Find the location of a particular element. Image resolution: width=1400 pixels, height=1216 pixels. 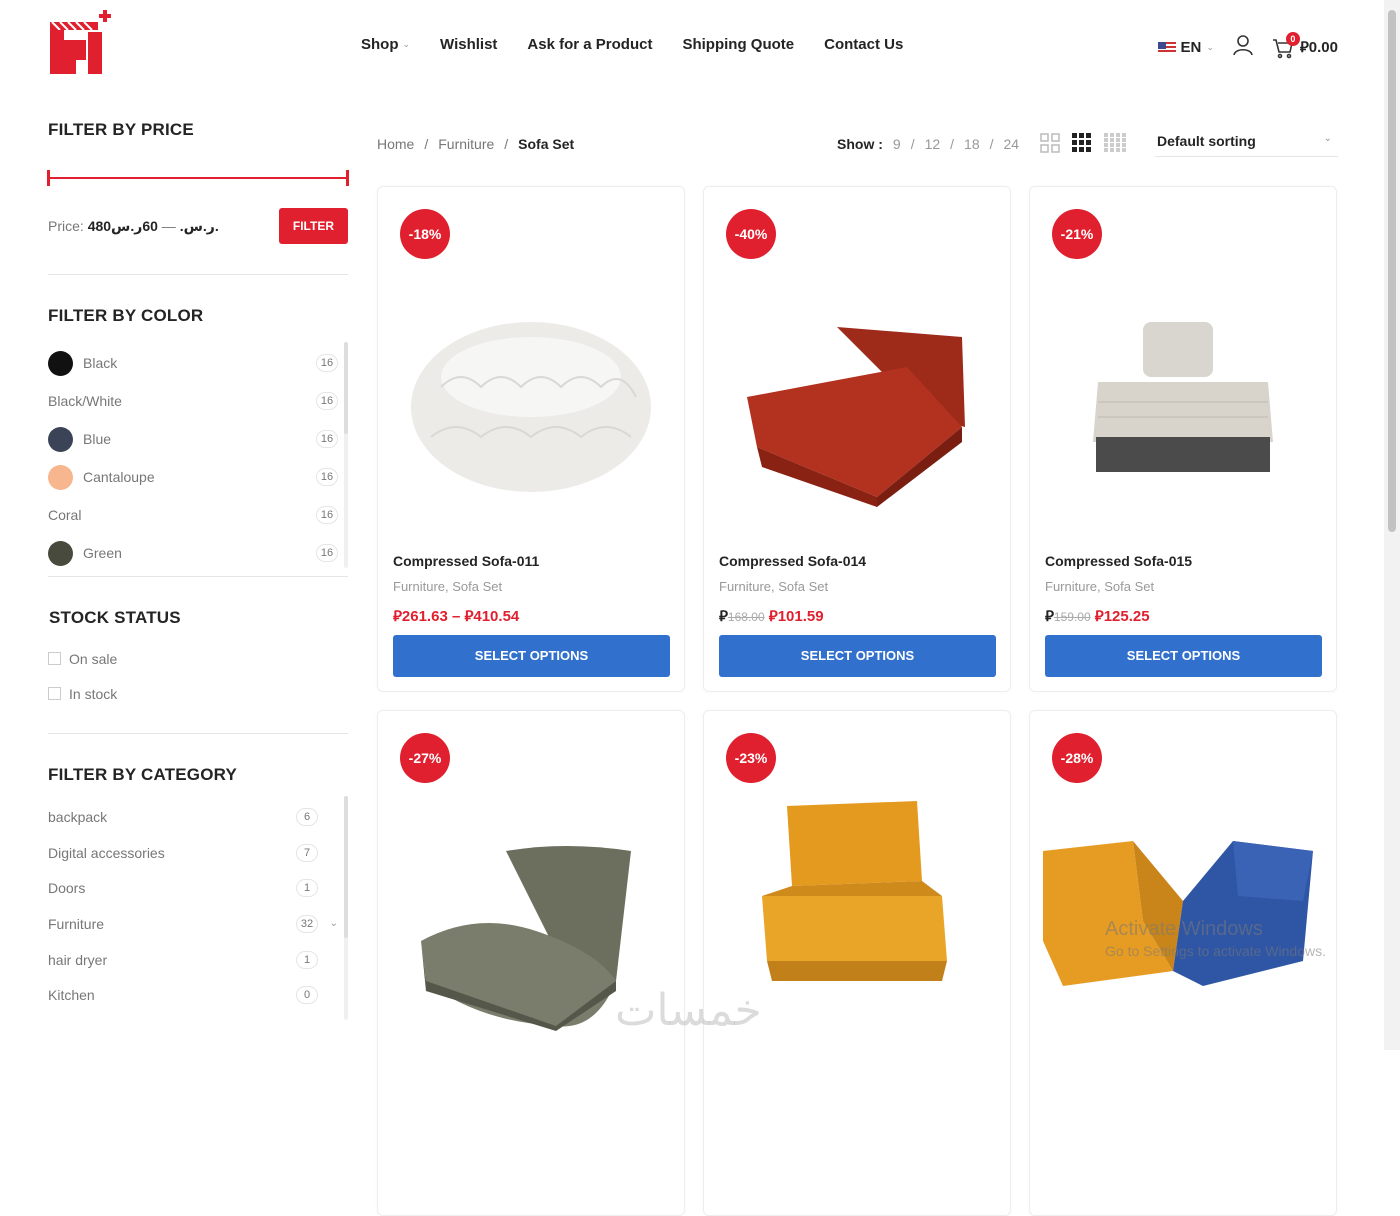

per-page-option: 9 is located at coordinates (897, 144).